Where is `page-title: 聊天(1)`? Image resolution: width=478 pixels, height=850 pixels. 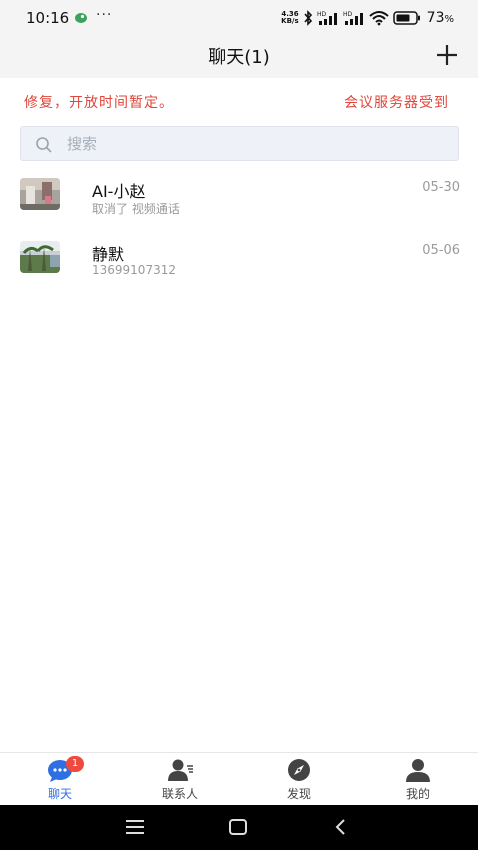 page-title: 聊天(1) is located at coordinates (239, 57).